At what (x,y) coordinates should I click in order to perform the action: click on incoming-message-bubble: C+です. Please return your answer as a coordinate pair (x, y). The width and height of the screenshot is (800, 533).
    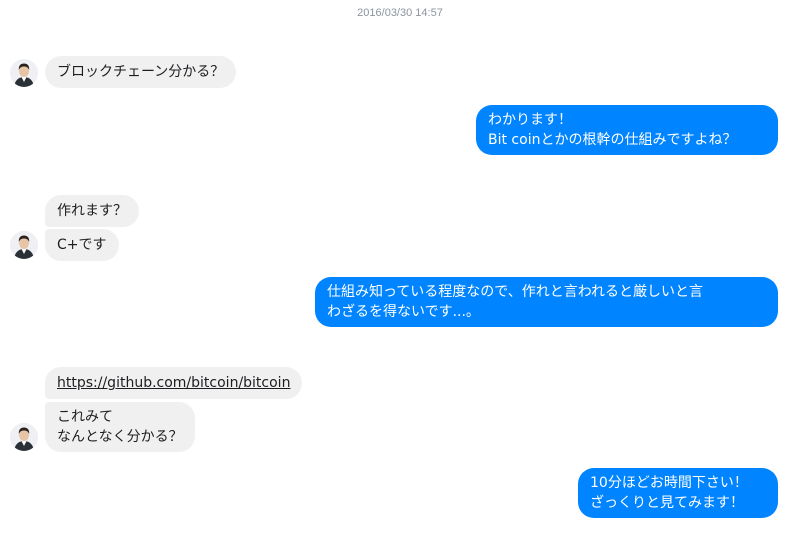
    Looking at the image, I should click on (82, 245).